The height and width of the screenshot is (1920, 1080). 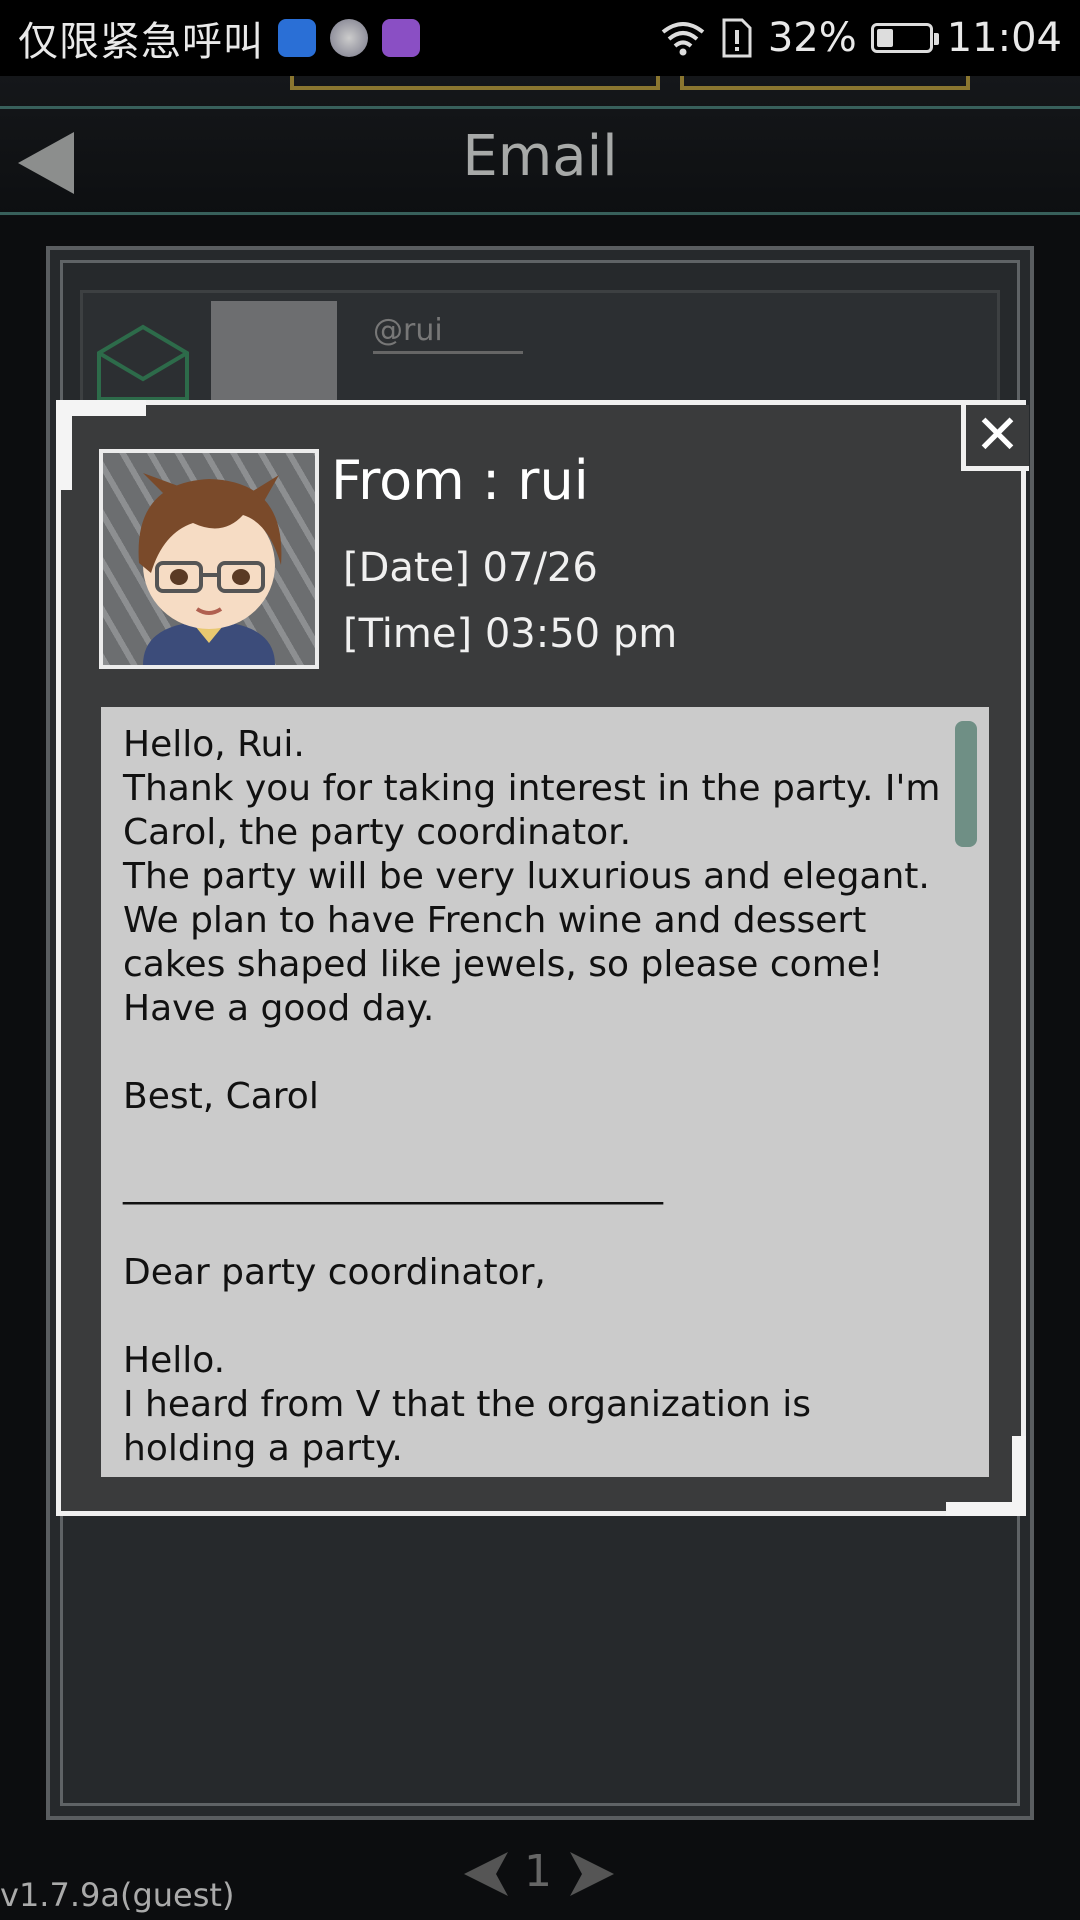 What do you see at coordinates (141, 42) in the screenshot?
I see `carrier-text: 仅限紧急呼叫` at bounding box center [141, 42].